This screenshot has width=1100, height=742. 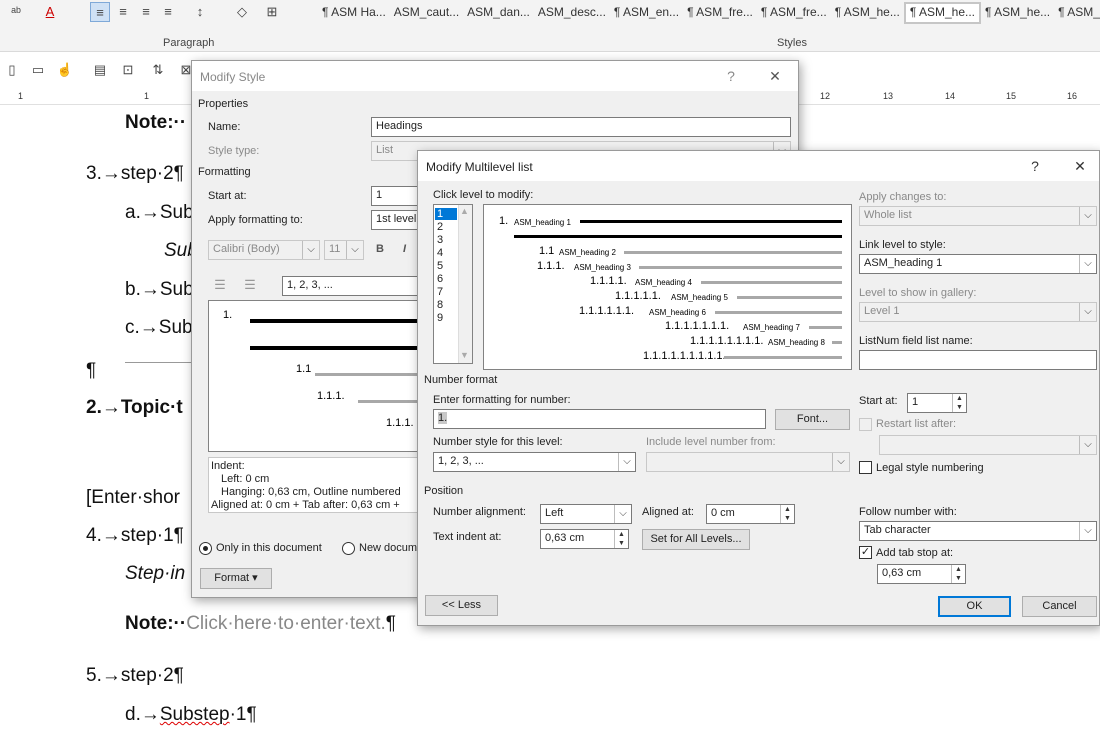 I want to click on preview-style: ASM_heading 5, so click(x=699, y=297).